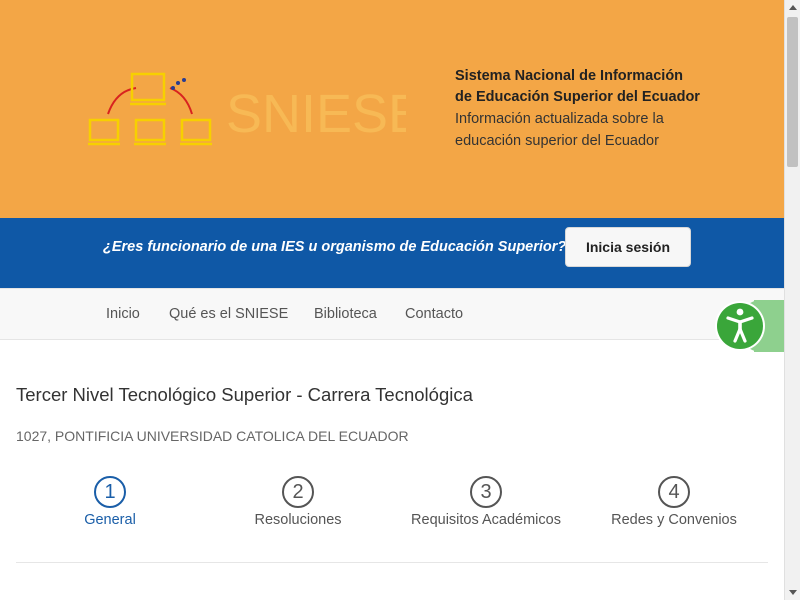  What do you see at coordinates (793, 592) in the screenshot?
I see `scroll-down-arrow-icon` at bounding box center [793, 592].